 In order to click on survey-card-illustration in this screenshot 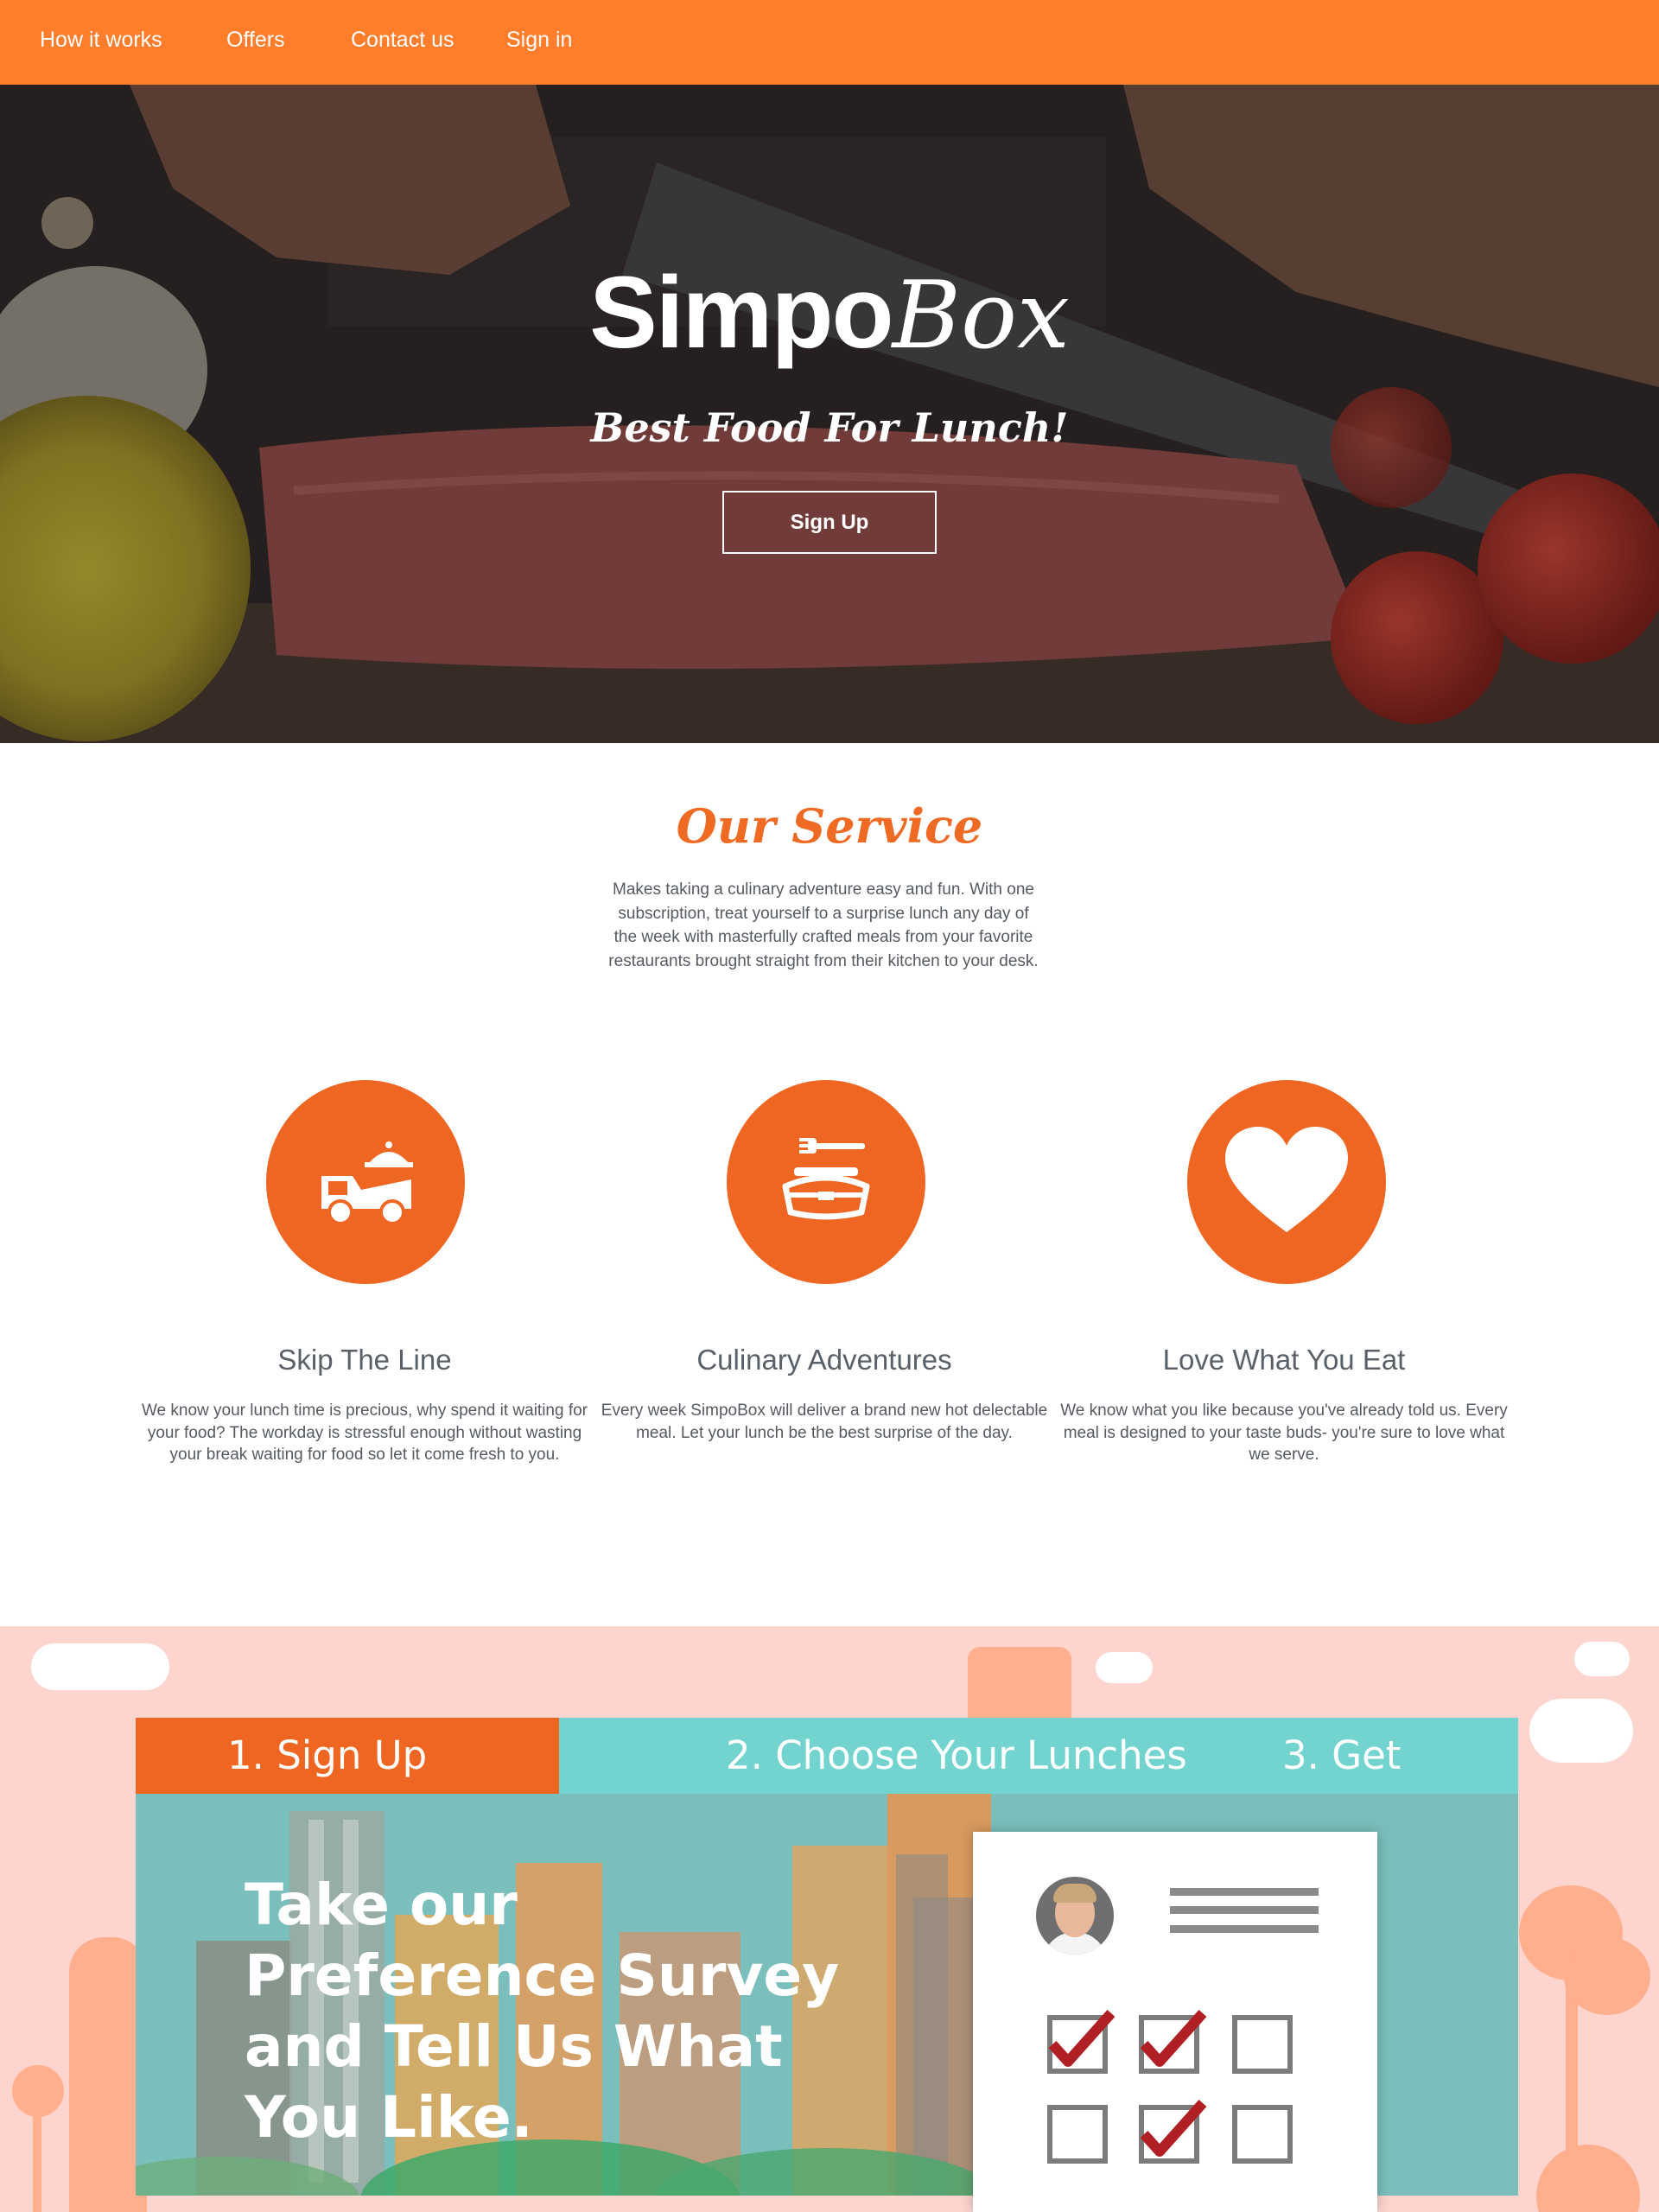, I will do `click(1175, 2022)`.